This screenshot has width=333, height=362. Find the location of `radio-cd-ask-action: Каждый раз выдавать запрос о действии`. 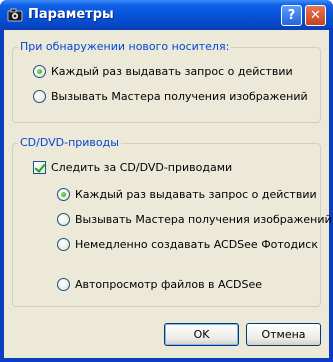

radio-cd-ask-action: Каждый раз выдавать запрос о действии is located at coordinates (187, 194).